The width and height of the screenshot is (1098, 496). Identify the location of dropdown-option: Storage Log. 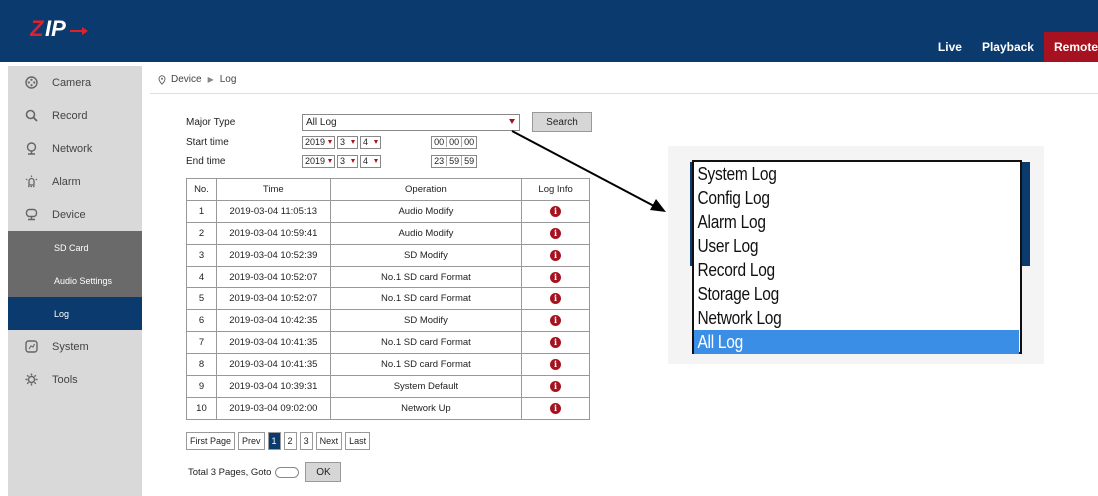
(856, 294).